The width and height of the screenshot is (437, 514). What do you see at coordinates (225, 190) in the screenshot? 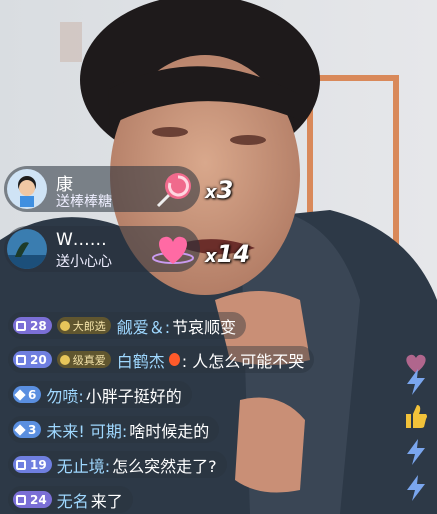
I see `gift-count-value: 3` at bounding box center [225, 190].